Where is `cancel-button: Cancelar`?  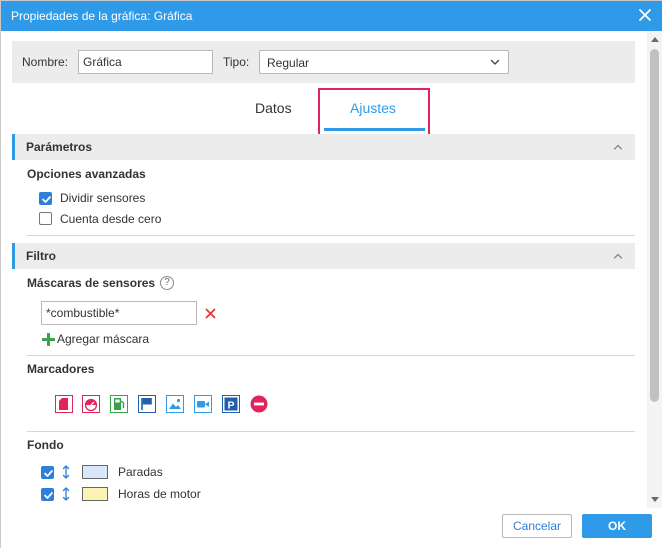 cancel-button: Cancelar is located at coordinates (537, 526).